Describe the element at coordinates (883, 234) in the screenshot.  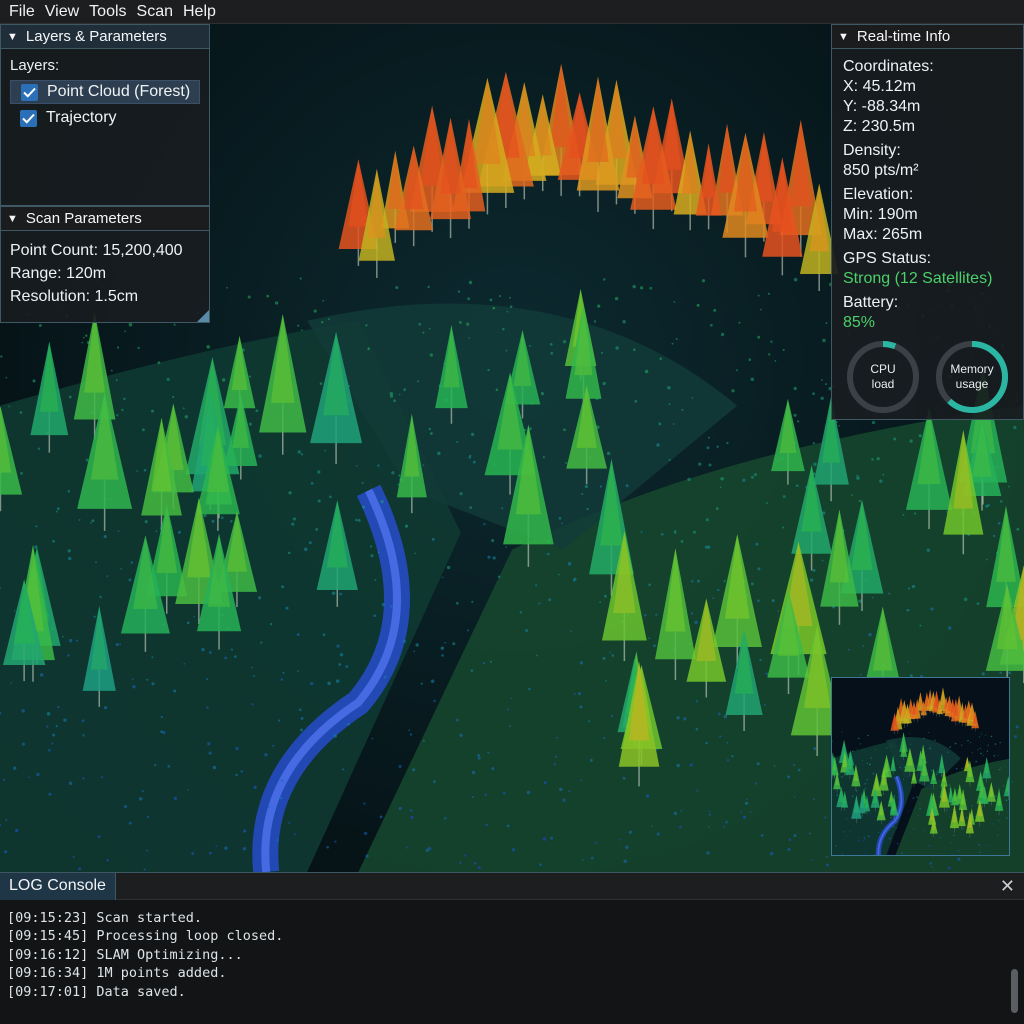
I see `elevation-max: Max: 265m` at that location.